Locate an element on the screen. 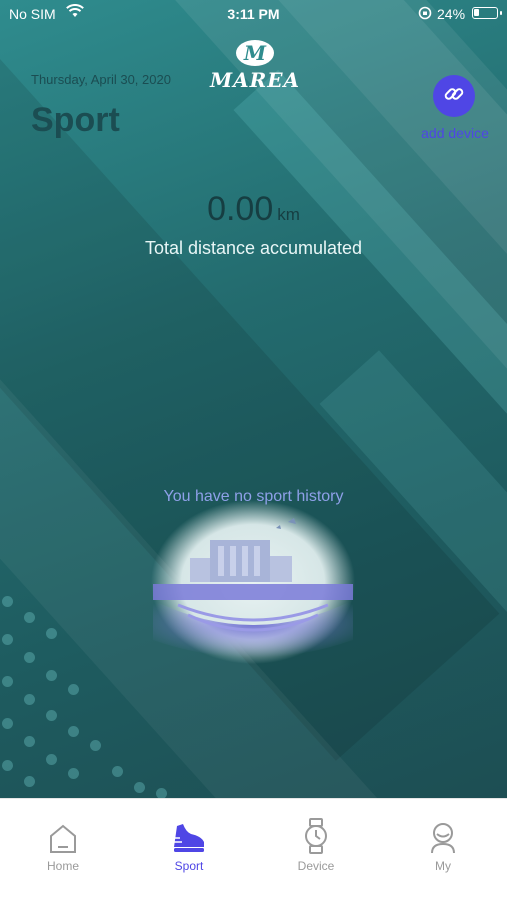  current-date: Thursday, April 30, 2020 is located at coordinates (101, 79).